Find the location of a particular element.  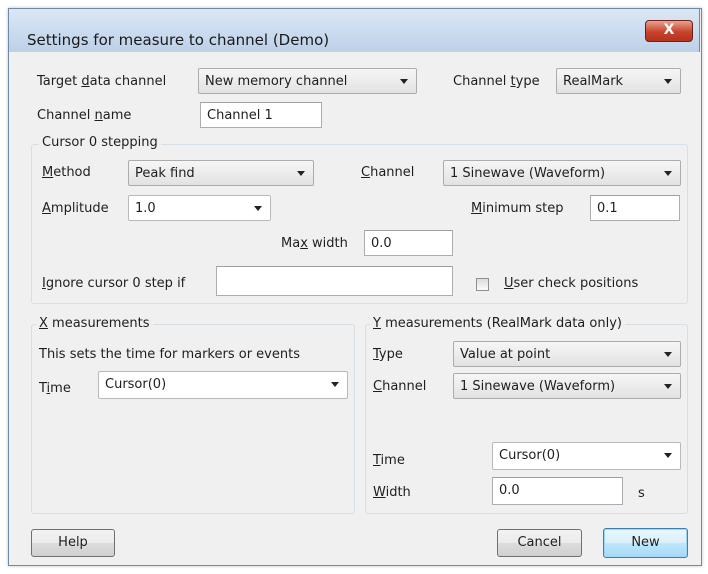

y-type-label: Type is located at coordinates (388, 354).